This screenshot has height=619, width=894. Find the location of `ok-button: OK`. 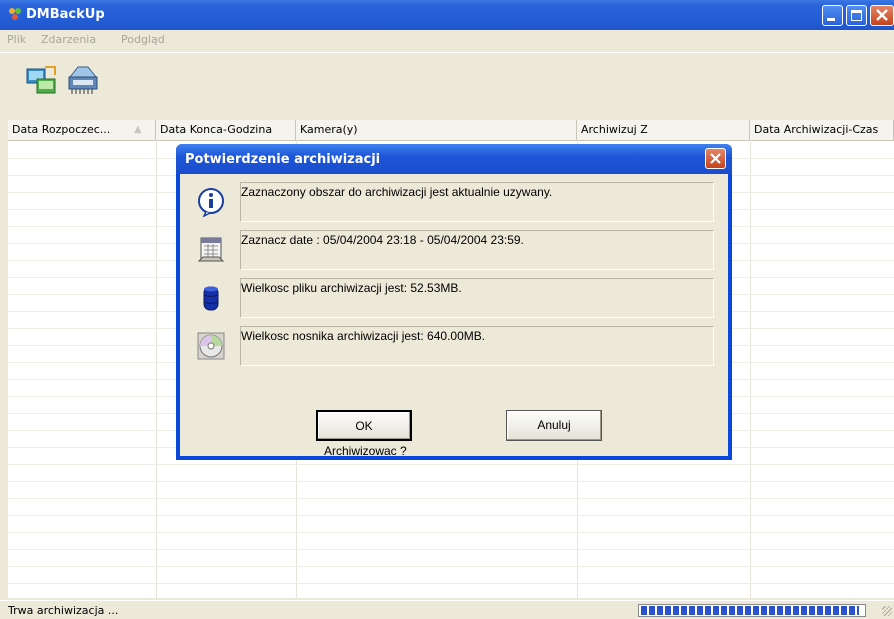

ok-button: OK is located at coordinates (364, 425).